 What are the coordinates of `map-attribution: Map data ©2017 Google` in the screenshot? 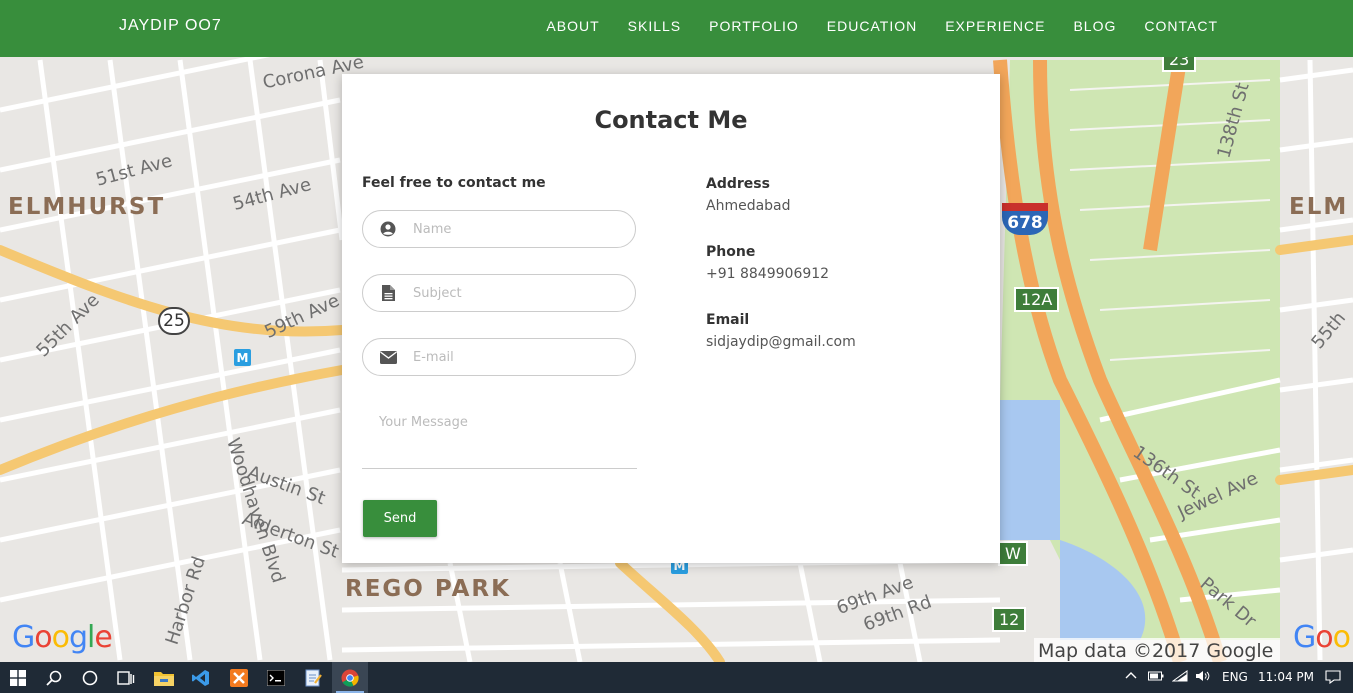 It's located at (1157, 650).